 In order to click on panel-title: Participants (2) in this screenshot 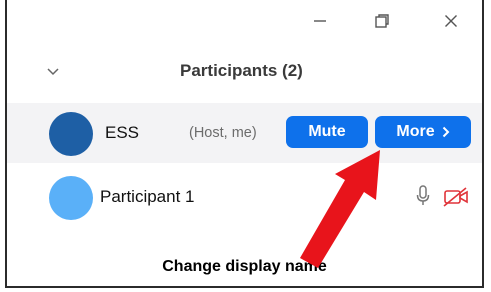, I will do `click(241, 70)`.